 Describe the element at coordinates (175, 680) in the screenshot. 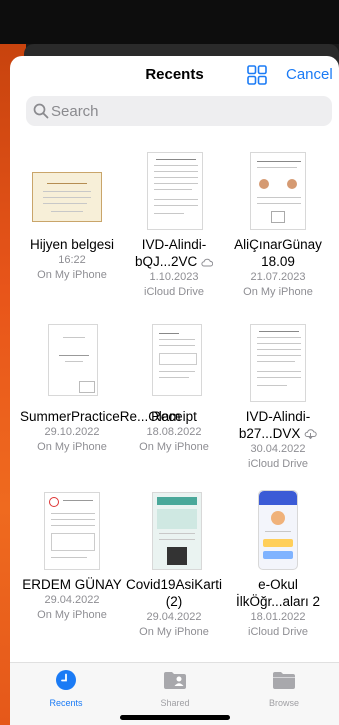

I see `shared-folder-icon` at that location.